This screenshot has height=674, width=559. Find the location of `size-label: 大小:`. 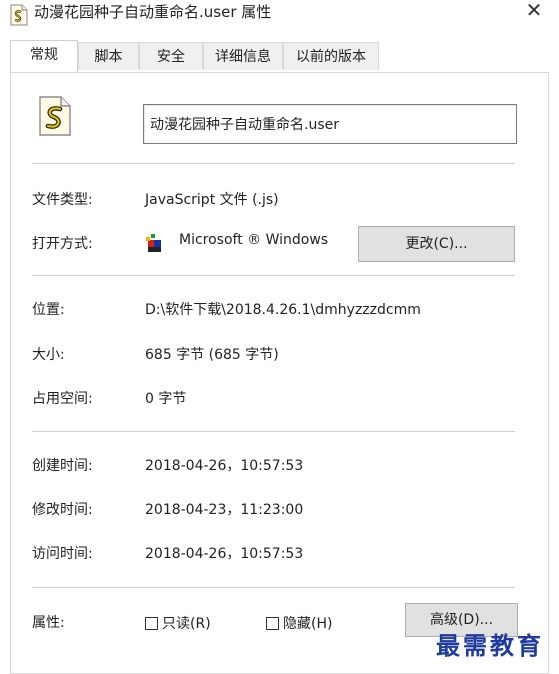

size-label: 大小: is located at coordinates (48, 355).